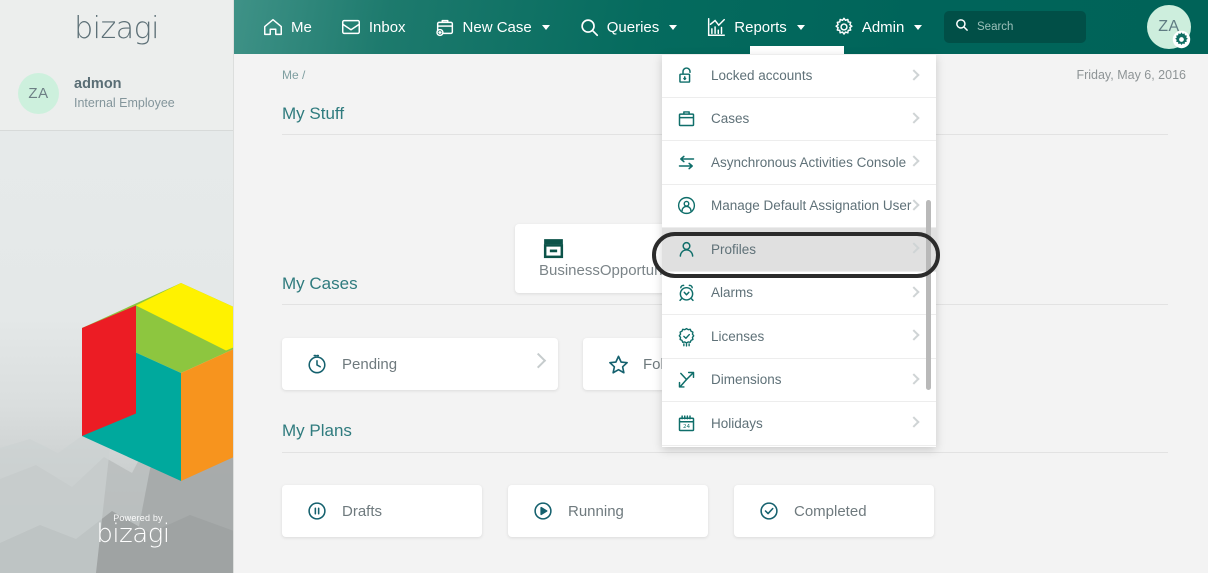 This screenshot has width=1208, height=573. What do you see at coordinates (618, 364) in the screenshot?
I see `star-icon` at bounding box center [618, 364].